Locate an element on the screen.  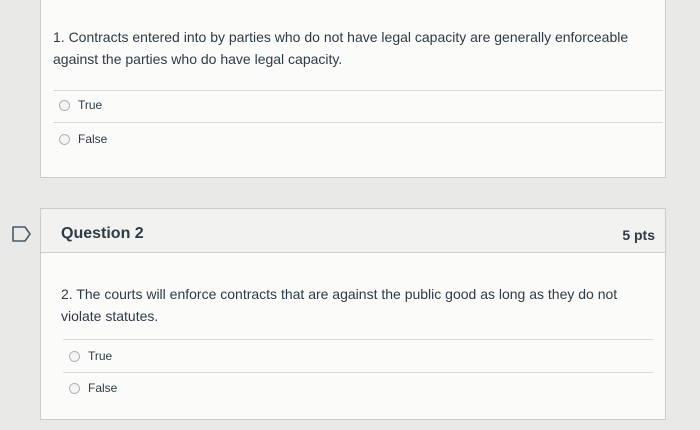
q2-answer-true: True is located at coordinates (90, 356).